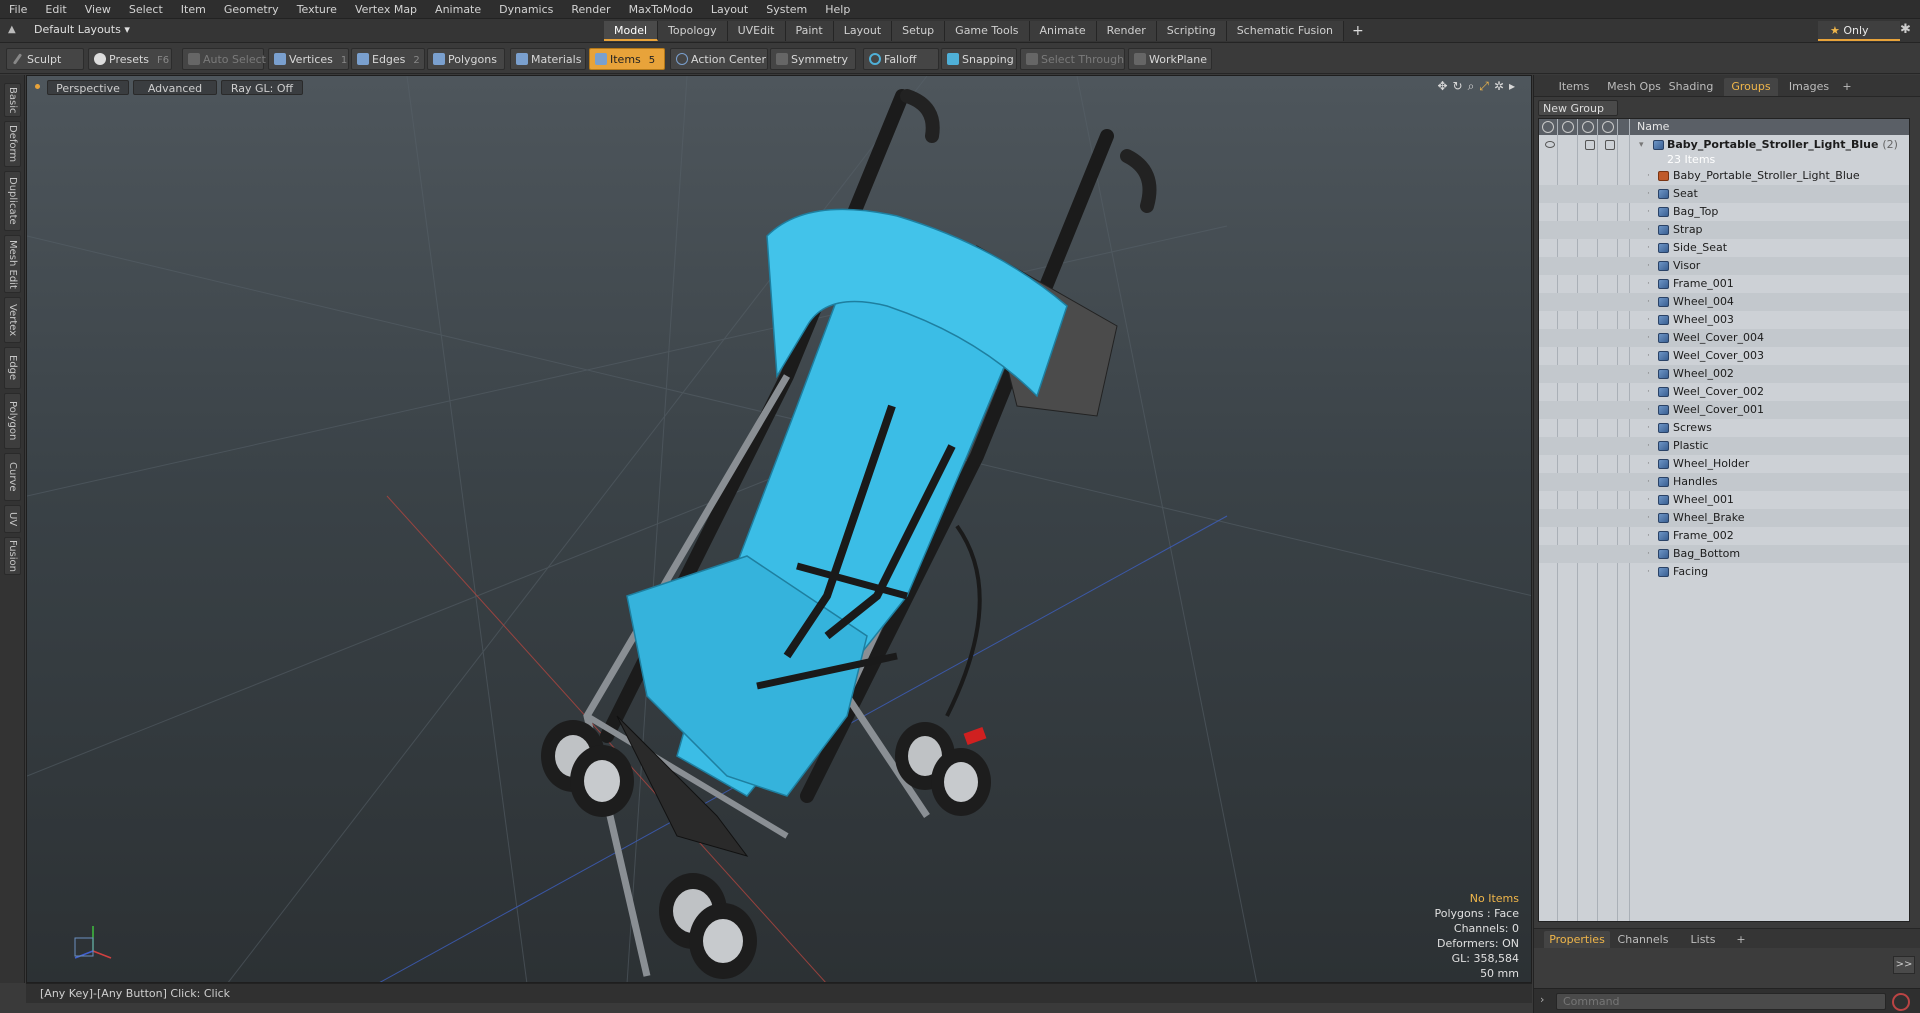 Image resolution: width=1920 pixels, height=1013 pixels. What do you see at coordinates (1724, 518) in the screenshot?
I see `tree-row-item: · Wheel_Brake` at bounding box center [1724, 518].